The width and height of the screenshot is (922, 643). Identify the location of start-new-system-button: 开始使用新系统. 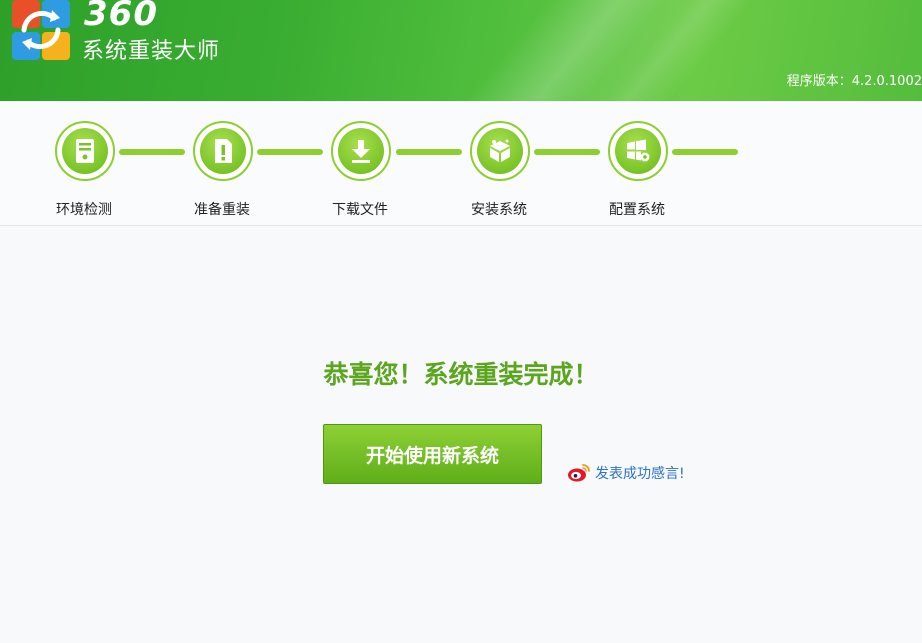
(432, 454).